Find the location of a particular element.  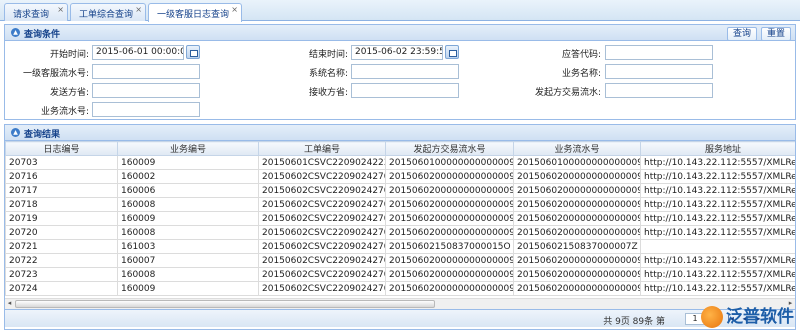

table-cell: 20716 is located at coordinates (61, 176).